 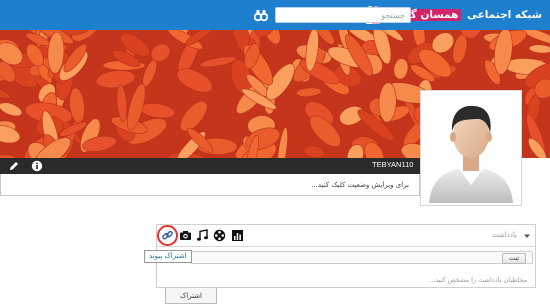 I want to click on share-link-tooltip: اشتراک پیوند, so click(x=168, y=256).